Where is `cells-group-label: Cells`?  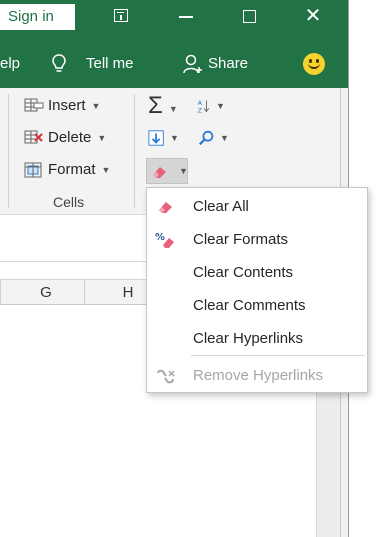 cells-group-label: Cells is located at coordinates (69, 202).